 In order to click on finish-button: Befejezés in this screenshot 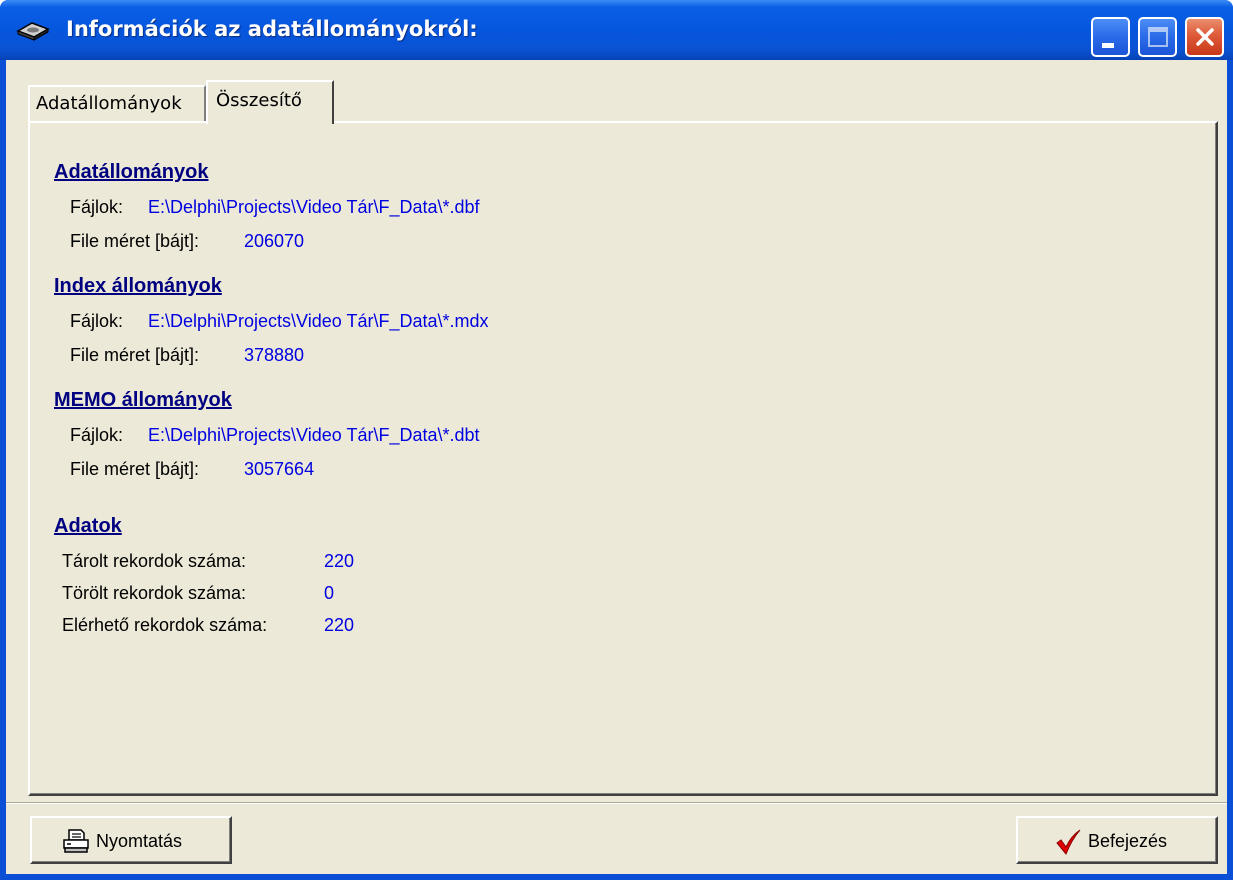, I will do `click(1117, 840)`.